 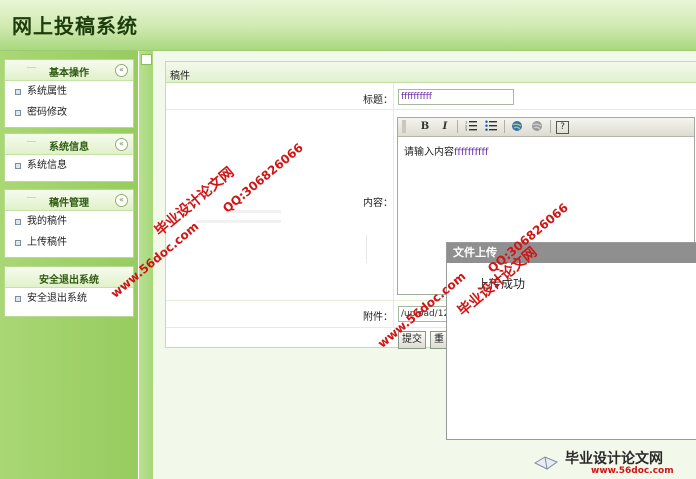 What do you see at coordinates (445, 126) in the screenshot?
I see `italic-icon: I` at bounding box center [445, 126].